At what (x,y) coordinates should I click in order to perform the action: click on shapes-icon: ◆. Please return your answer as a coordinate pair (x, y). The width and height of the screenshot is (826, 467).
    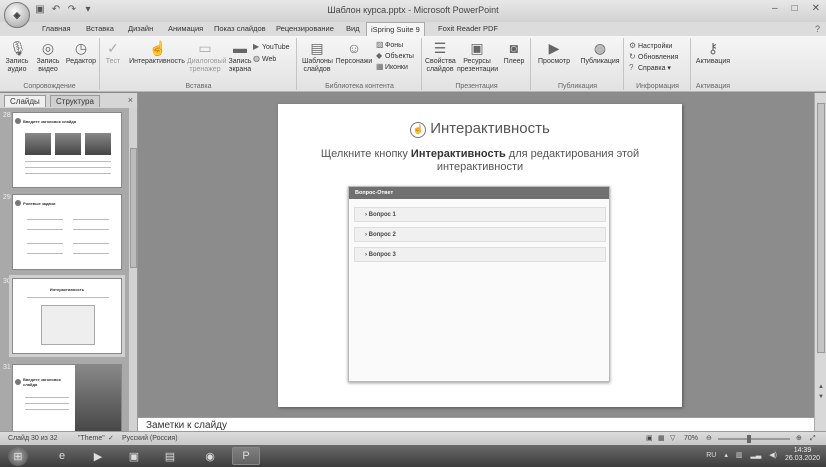
    Looking at the image, I should click on (379, 55).